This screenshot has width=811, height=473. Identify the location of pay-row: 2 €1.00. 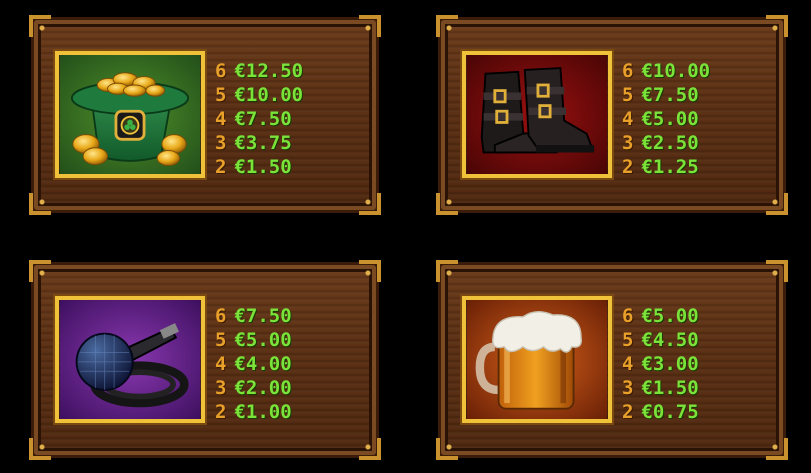
(253, 412).